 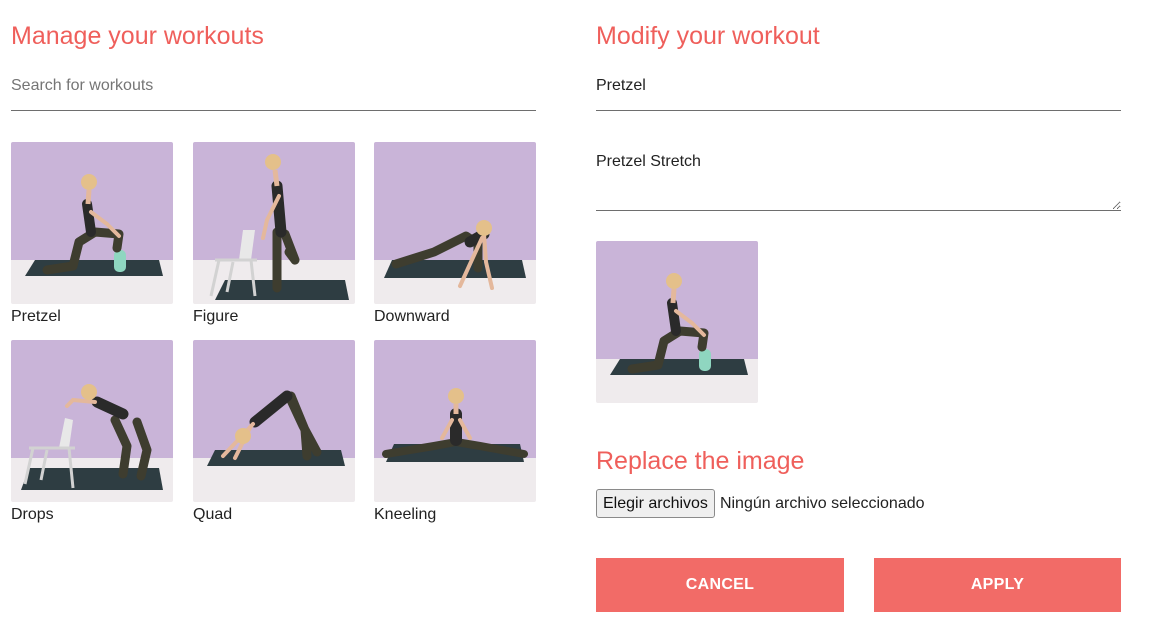 I want to click on modify-workout-title: Modify your workout, so click(x=708, y=36).